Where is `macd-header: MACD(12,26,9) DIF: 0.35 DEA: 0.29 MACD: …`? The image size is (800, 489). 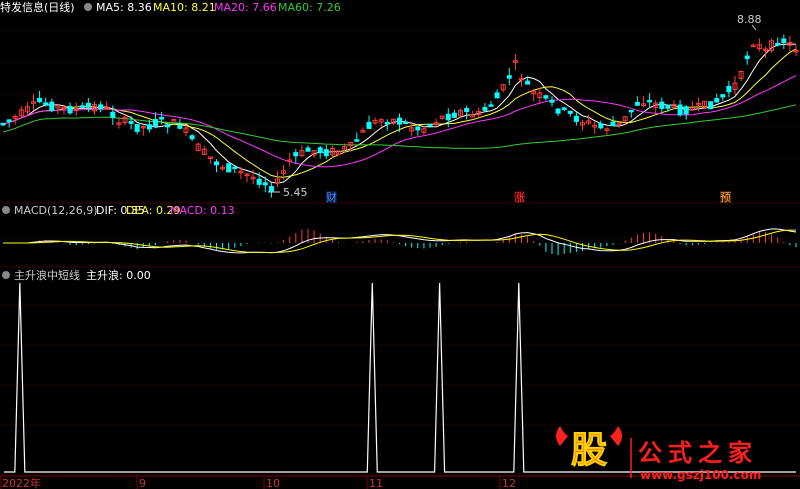 macd-header: MACD(12,26,9) DIF: 0.35 DEA: 0.29 MACD: … is located at coordinates (118, 210).